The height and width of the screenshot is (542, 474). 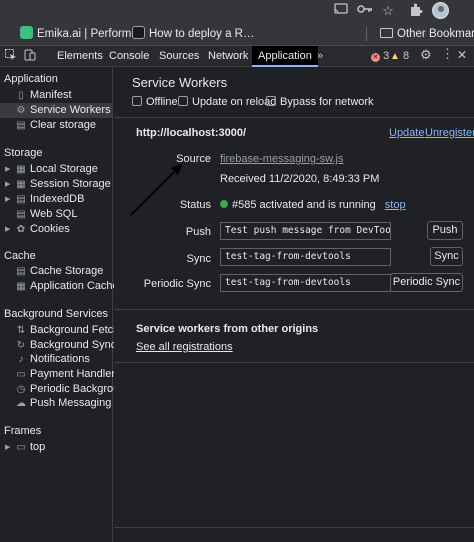 What do you see at coordinates (440, 10) in the screenshot?
I see `profile-avatar` at bounding box center [440, 10].